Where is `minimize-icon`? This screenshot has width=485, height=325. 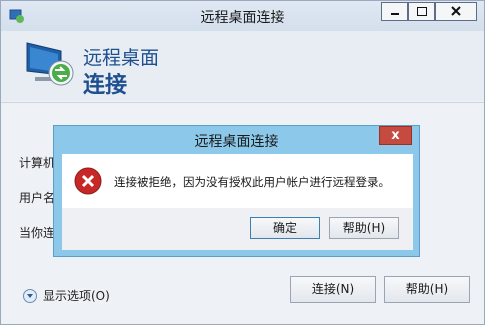 minimize-icon is located at coordinates (395, 14).